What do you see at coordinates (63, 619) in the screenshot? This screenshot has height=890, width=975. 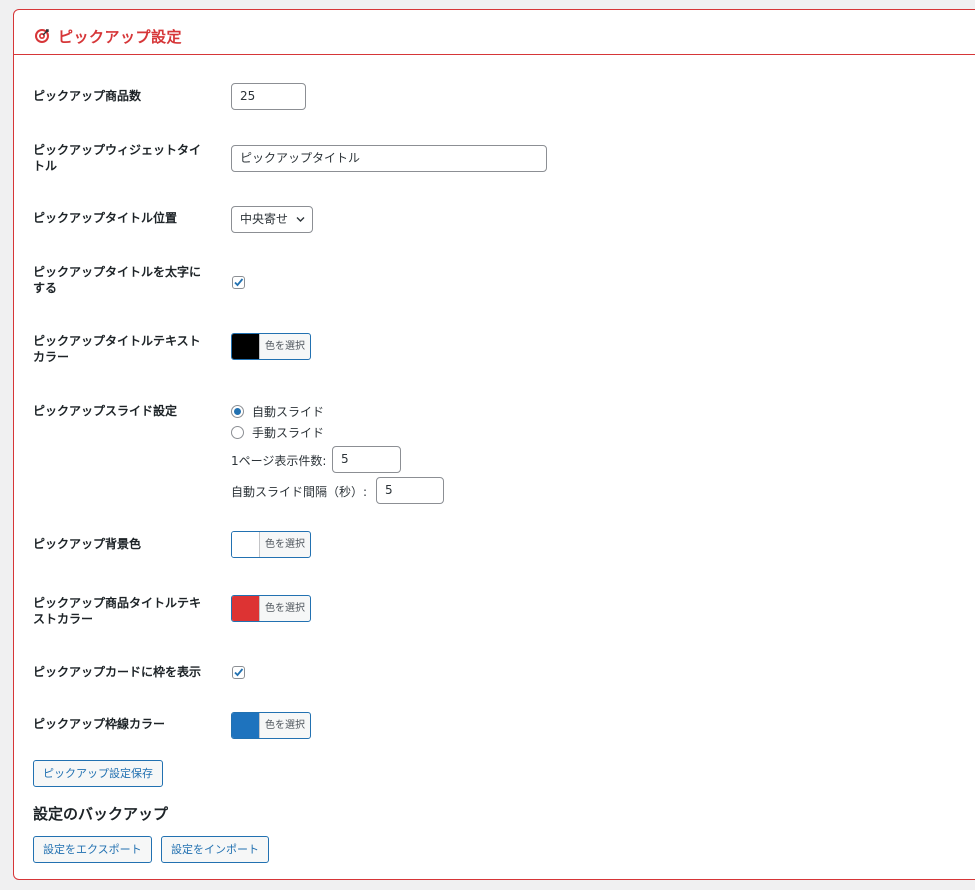 I see `product-title-color-label-line2: ストカラー` at bounding box center [63, 619].